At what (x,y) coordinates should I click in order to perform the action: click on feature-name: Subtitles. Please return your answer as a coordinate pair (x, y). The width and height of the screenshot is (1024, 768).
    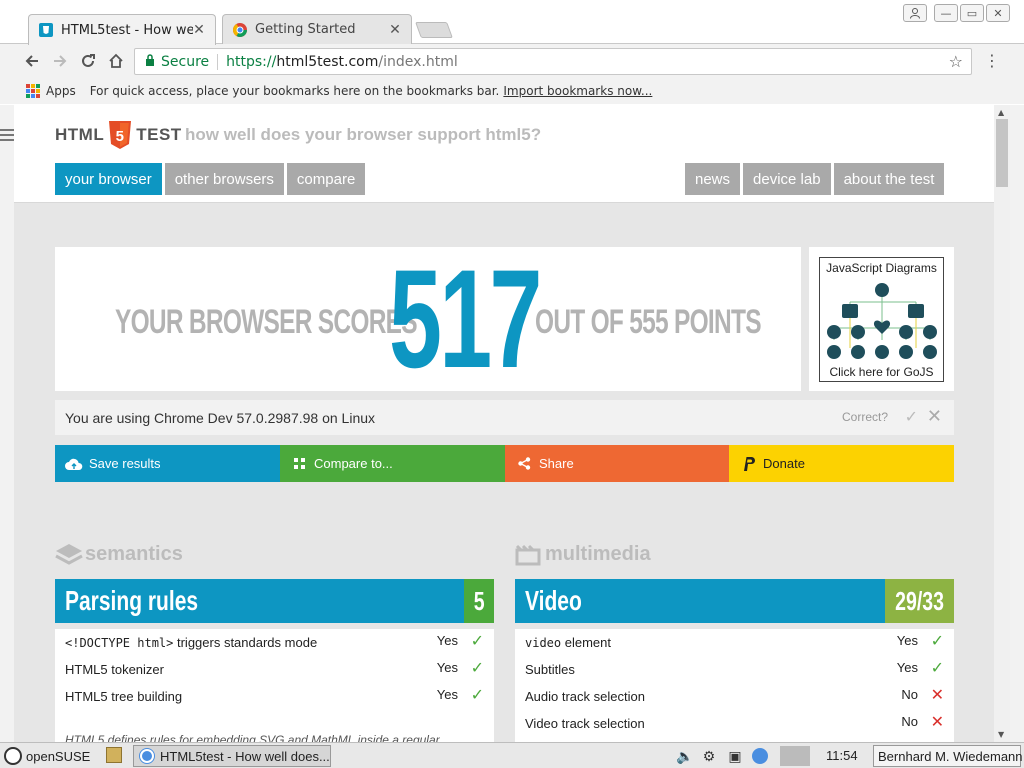
    Looking at the image, I should click on (550, 669).